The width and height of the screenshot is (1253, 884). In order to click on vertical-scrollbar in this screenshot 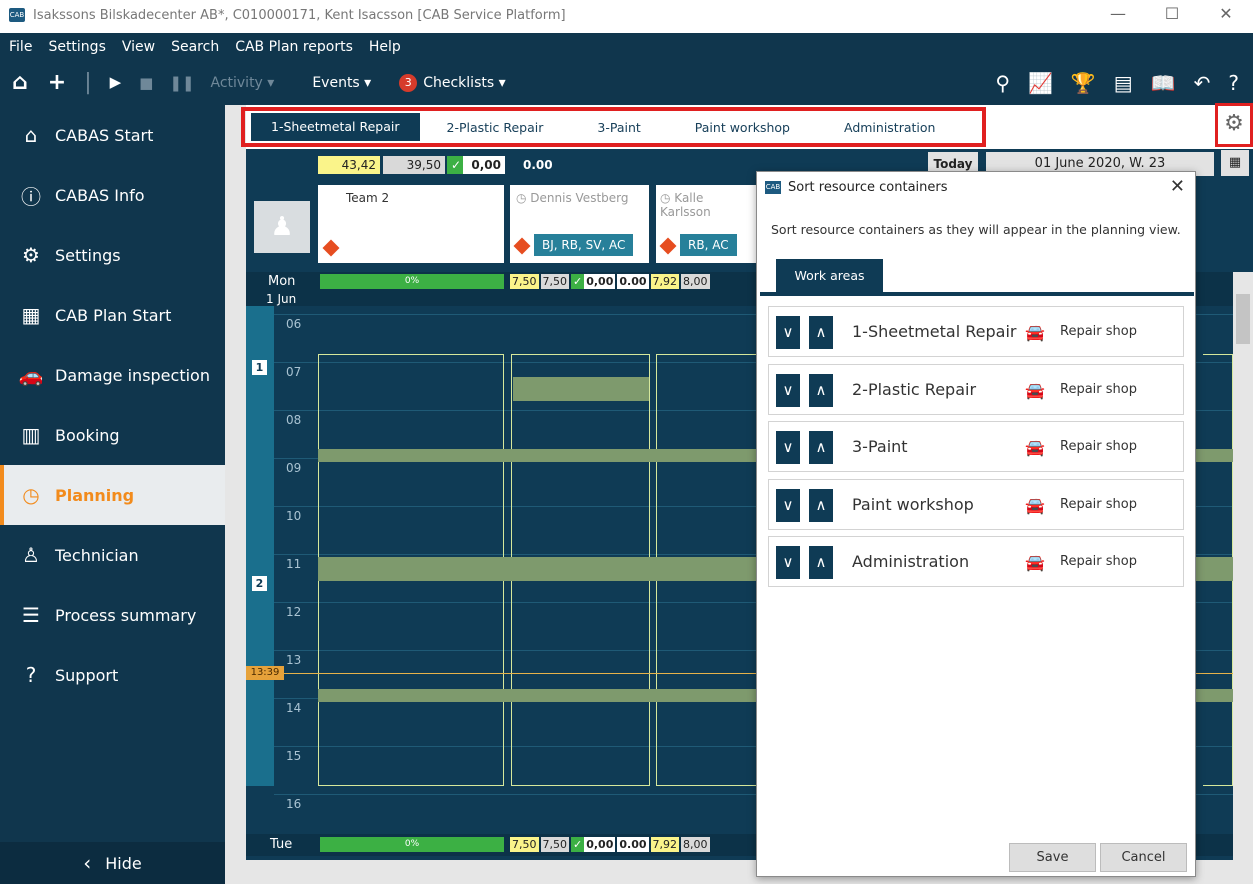, I will do `click(1243, 566)`.